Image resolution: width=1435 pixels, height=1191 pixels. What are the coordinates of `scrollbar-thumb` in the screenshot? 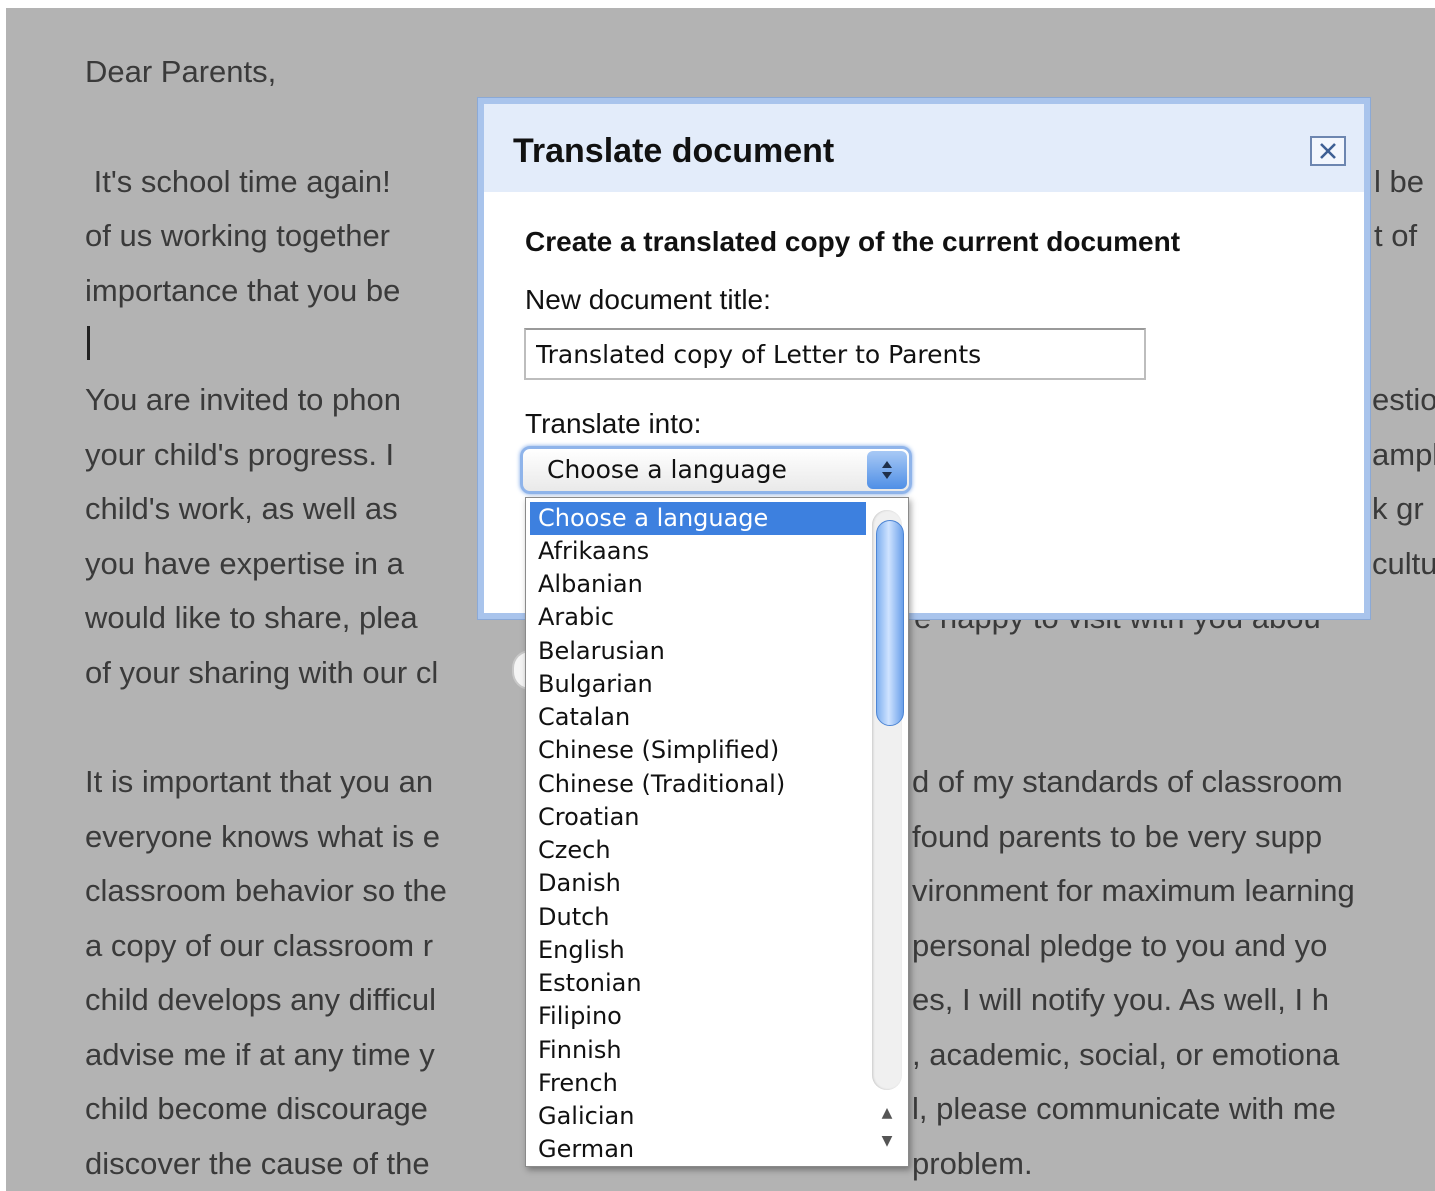 It's located at (890, 623).